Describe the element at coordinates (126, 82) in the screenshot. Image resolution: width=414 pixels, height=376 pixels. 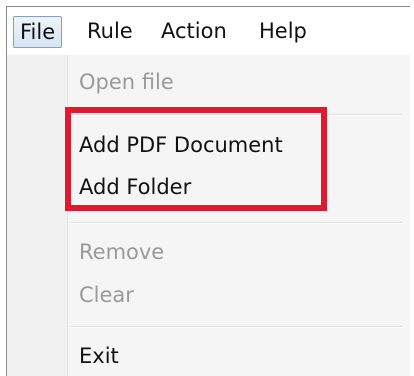
I see `menu-item-open-file: Open file` at that location.